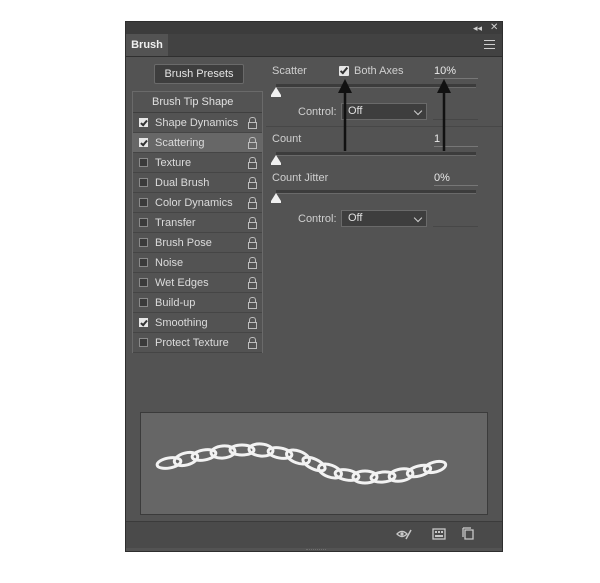  I want to click on control2-select-value: Off, so click(355, 218).